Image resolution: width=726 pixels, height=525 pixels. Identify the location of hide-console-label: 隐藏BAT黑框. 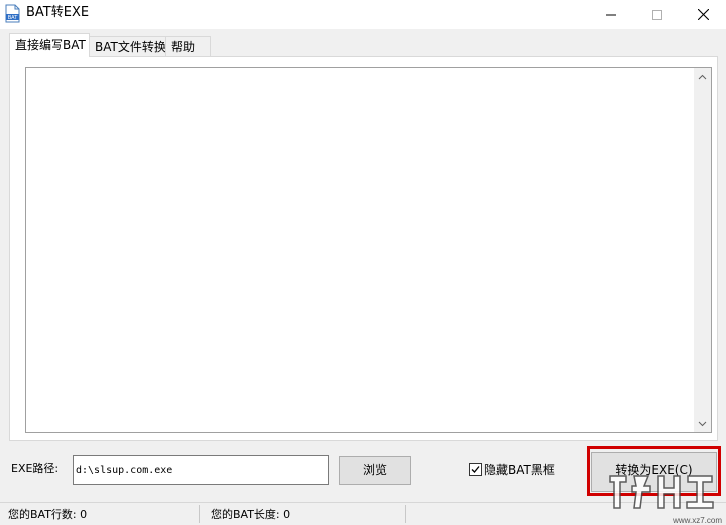
(519, 470).